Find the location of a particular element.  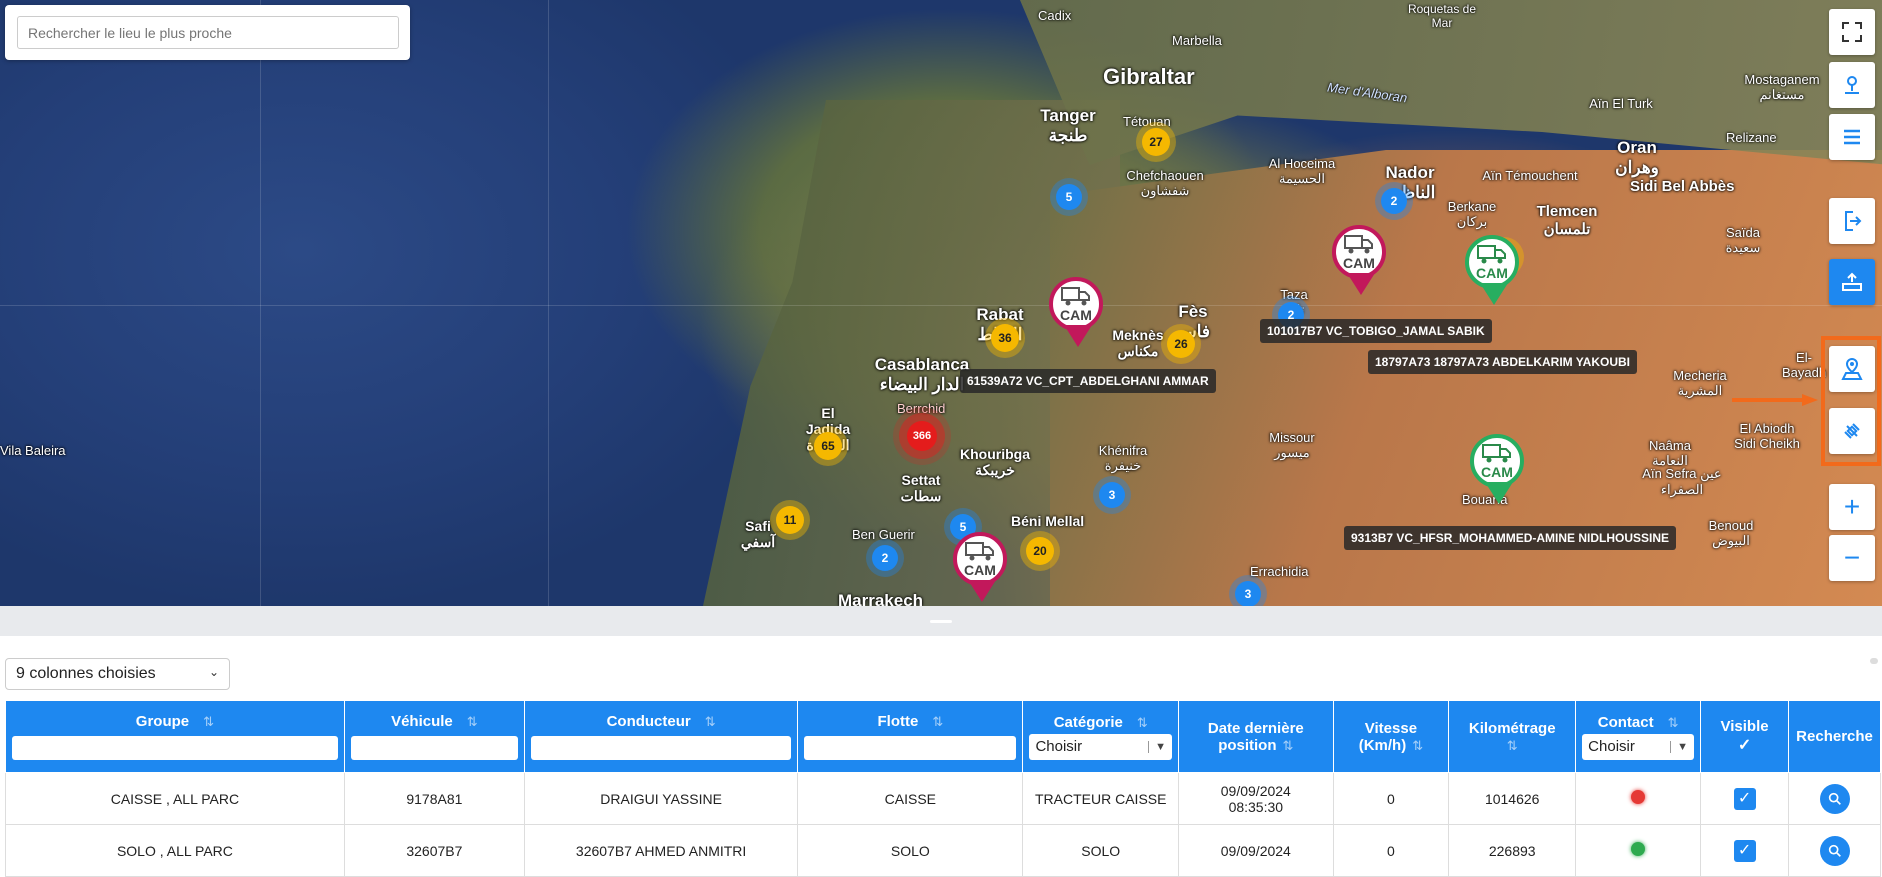

col-recherche: Recherche is located at coordinates (1834, 736).